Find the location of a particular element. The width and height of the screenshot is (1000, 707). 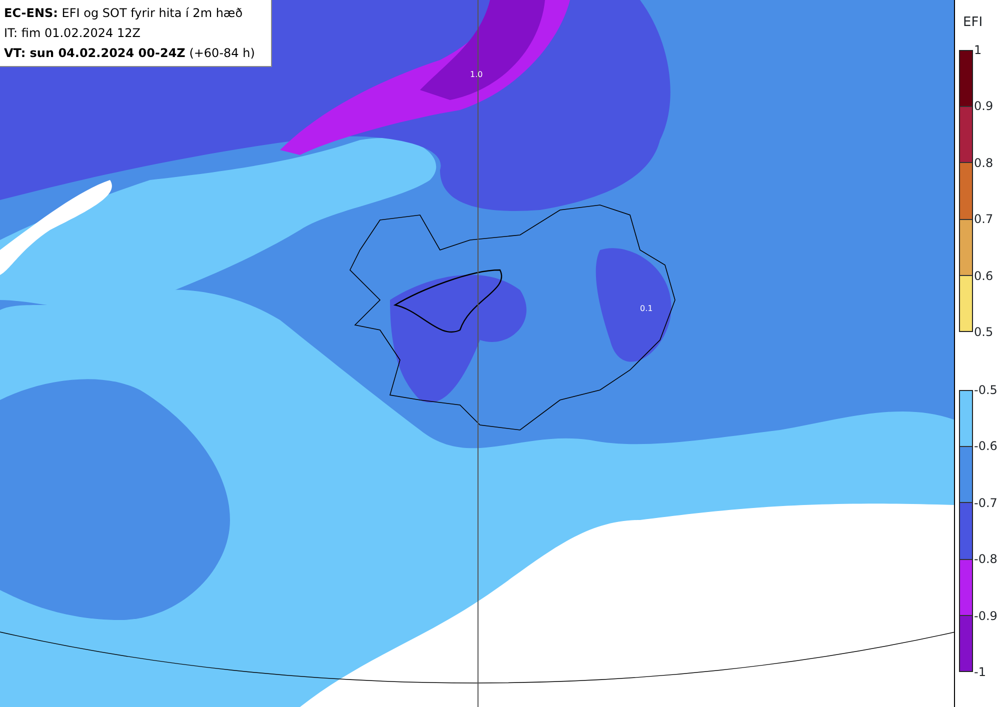

tick-label: 0.5 is located at coordinates (984, 332).